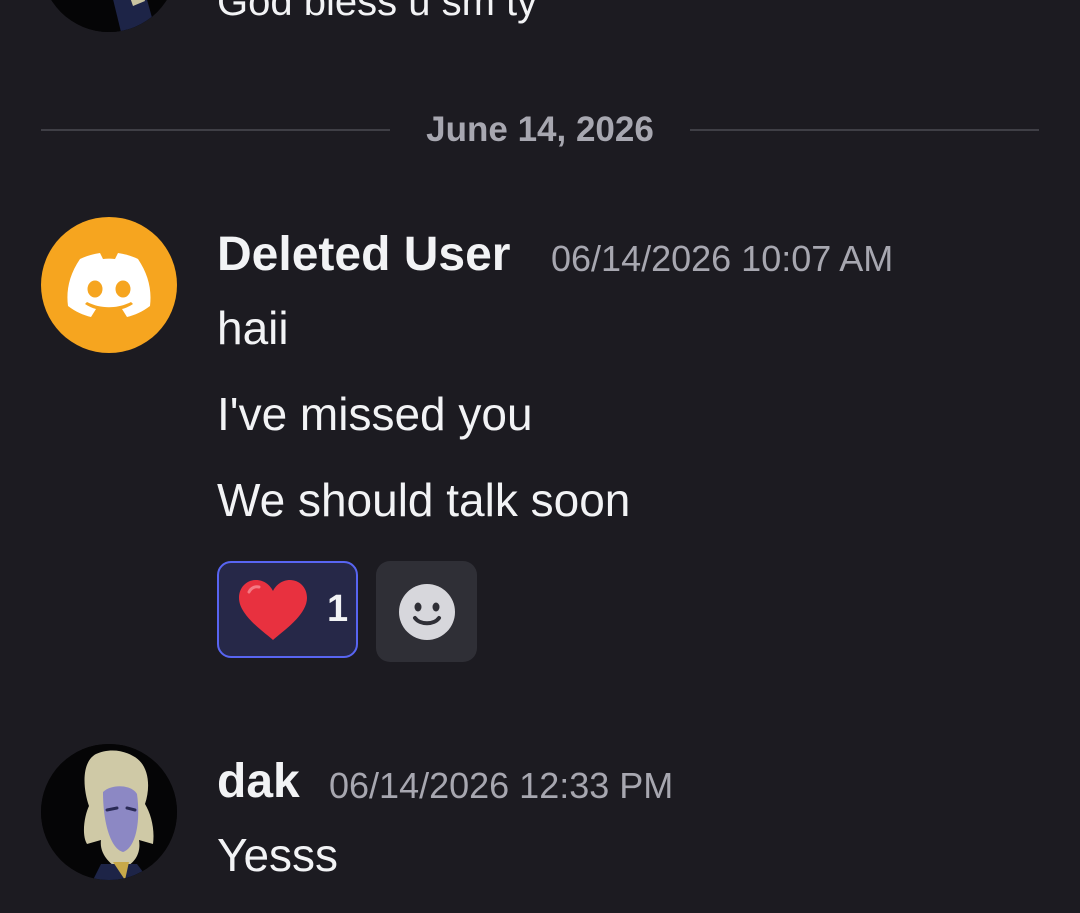 The image size is (1080, 913). Describe the element at coordinates (424, 500) in the screenshot. I see `message-text: We should talk soon` at that location.